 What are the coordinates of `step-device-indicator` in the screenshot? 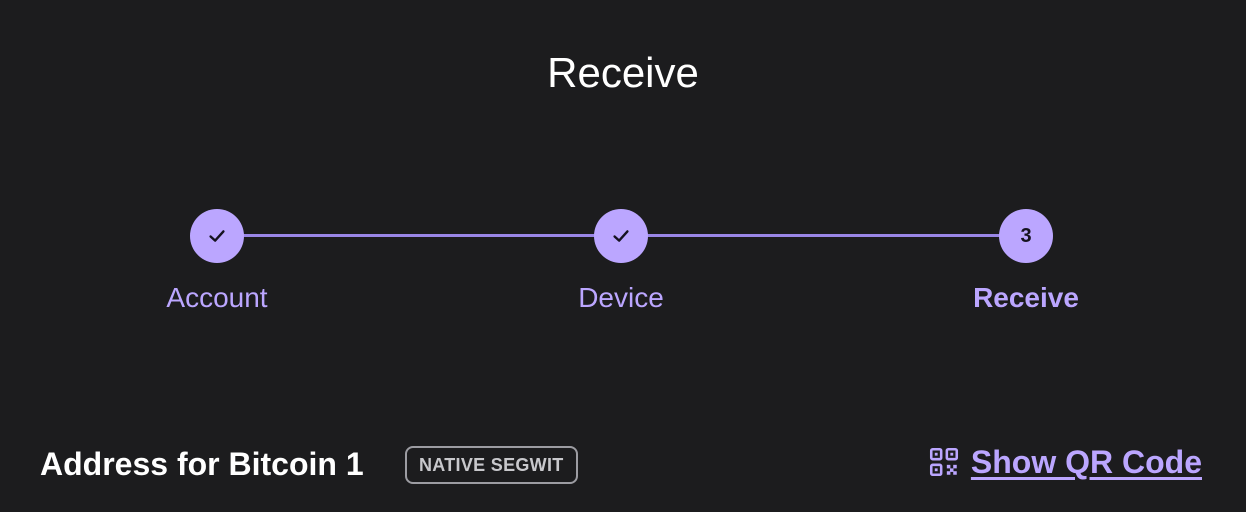 It's located at (621, 236).